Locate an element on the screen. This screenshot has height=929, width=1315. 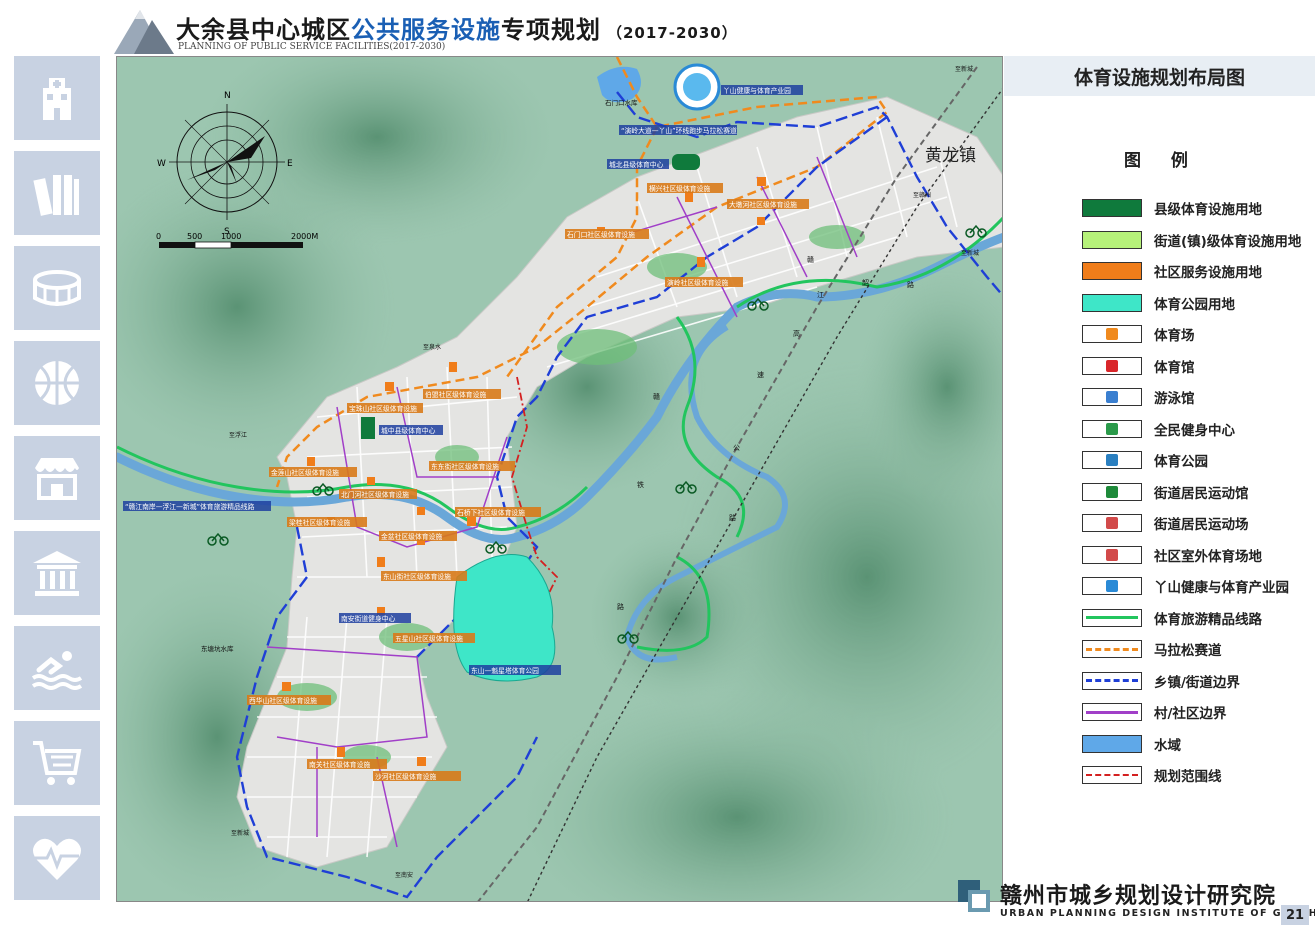
label-jinlianshan: 金莲山社区级体育设施 is located at coordinates (313, 472).